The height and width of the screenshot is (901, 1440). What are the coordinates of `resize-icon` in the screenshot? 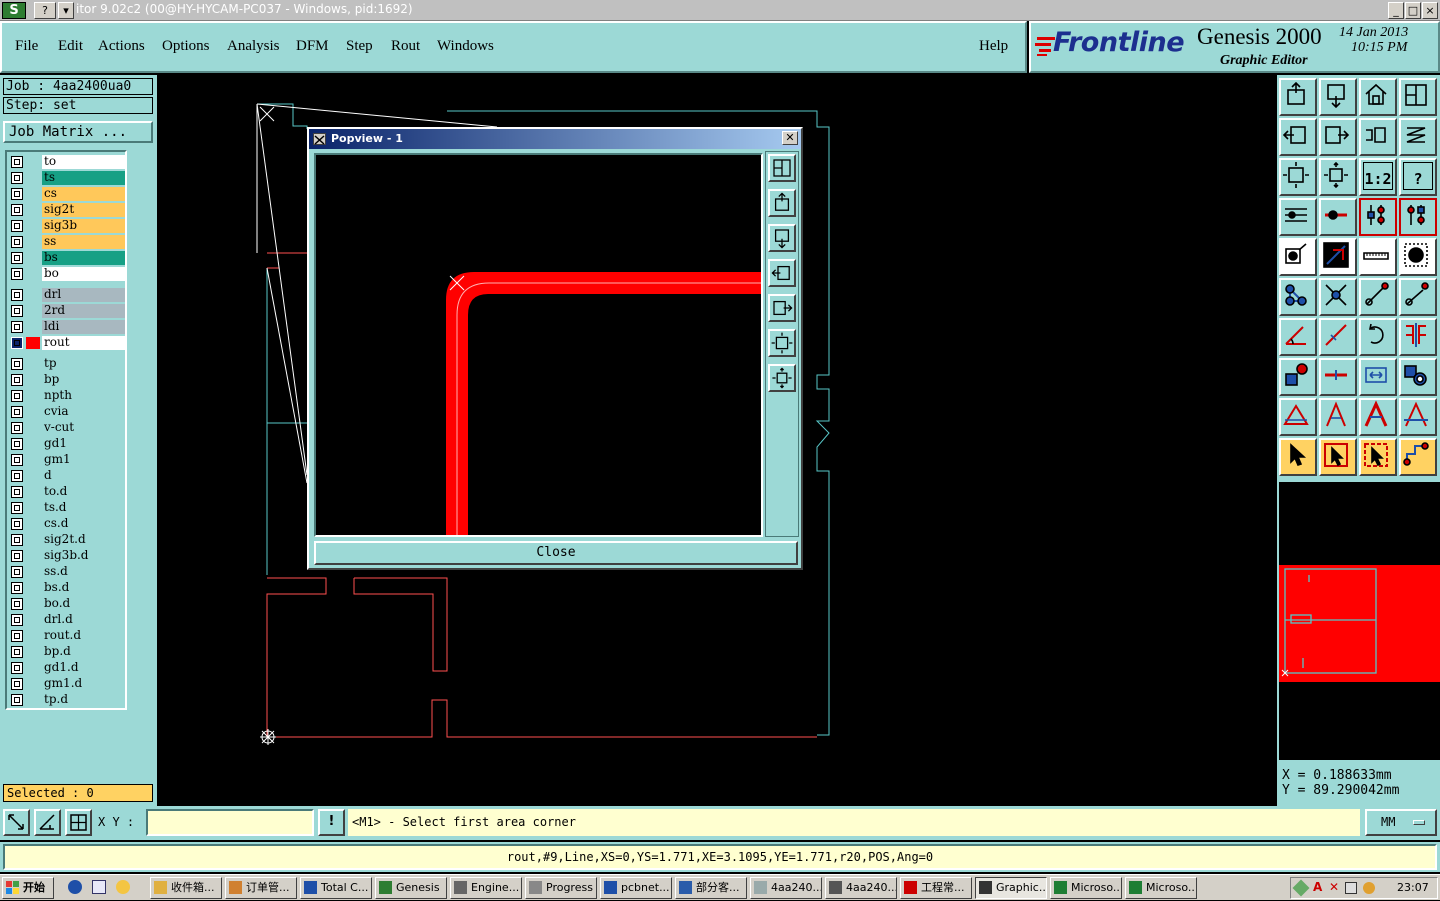 It's located at (1378, 377).